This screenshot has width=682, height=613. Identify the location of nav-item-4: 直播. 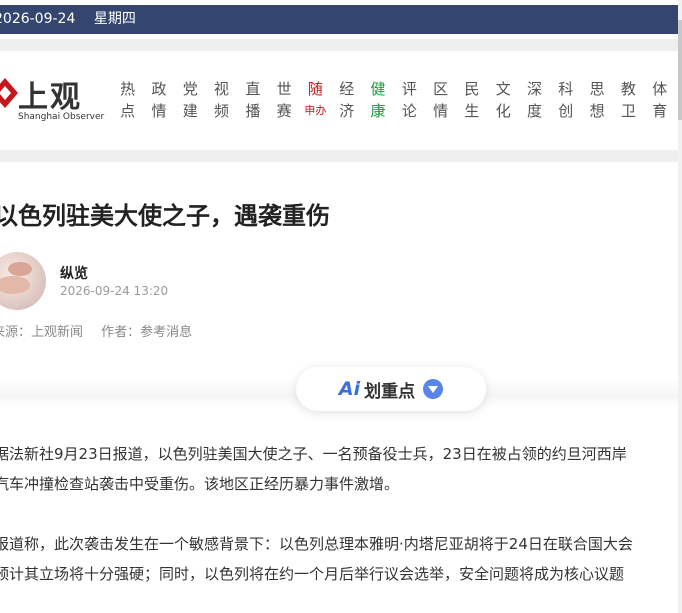
(252, 100).